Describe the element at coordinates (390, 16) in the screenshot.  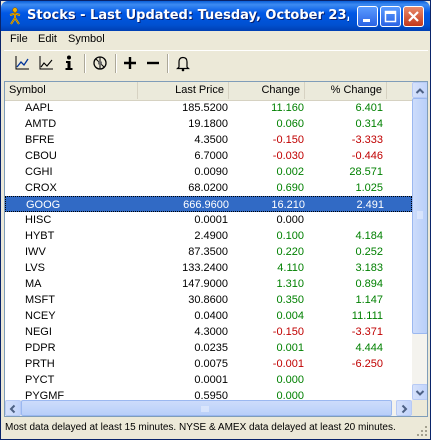
I see `maximize-button` at that location.